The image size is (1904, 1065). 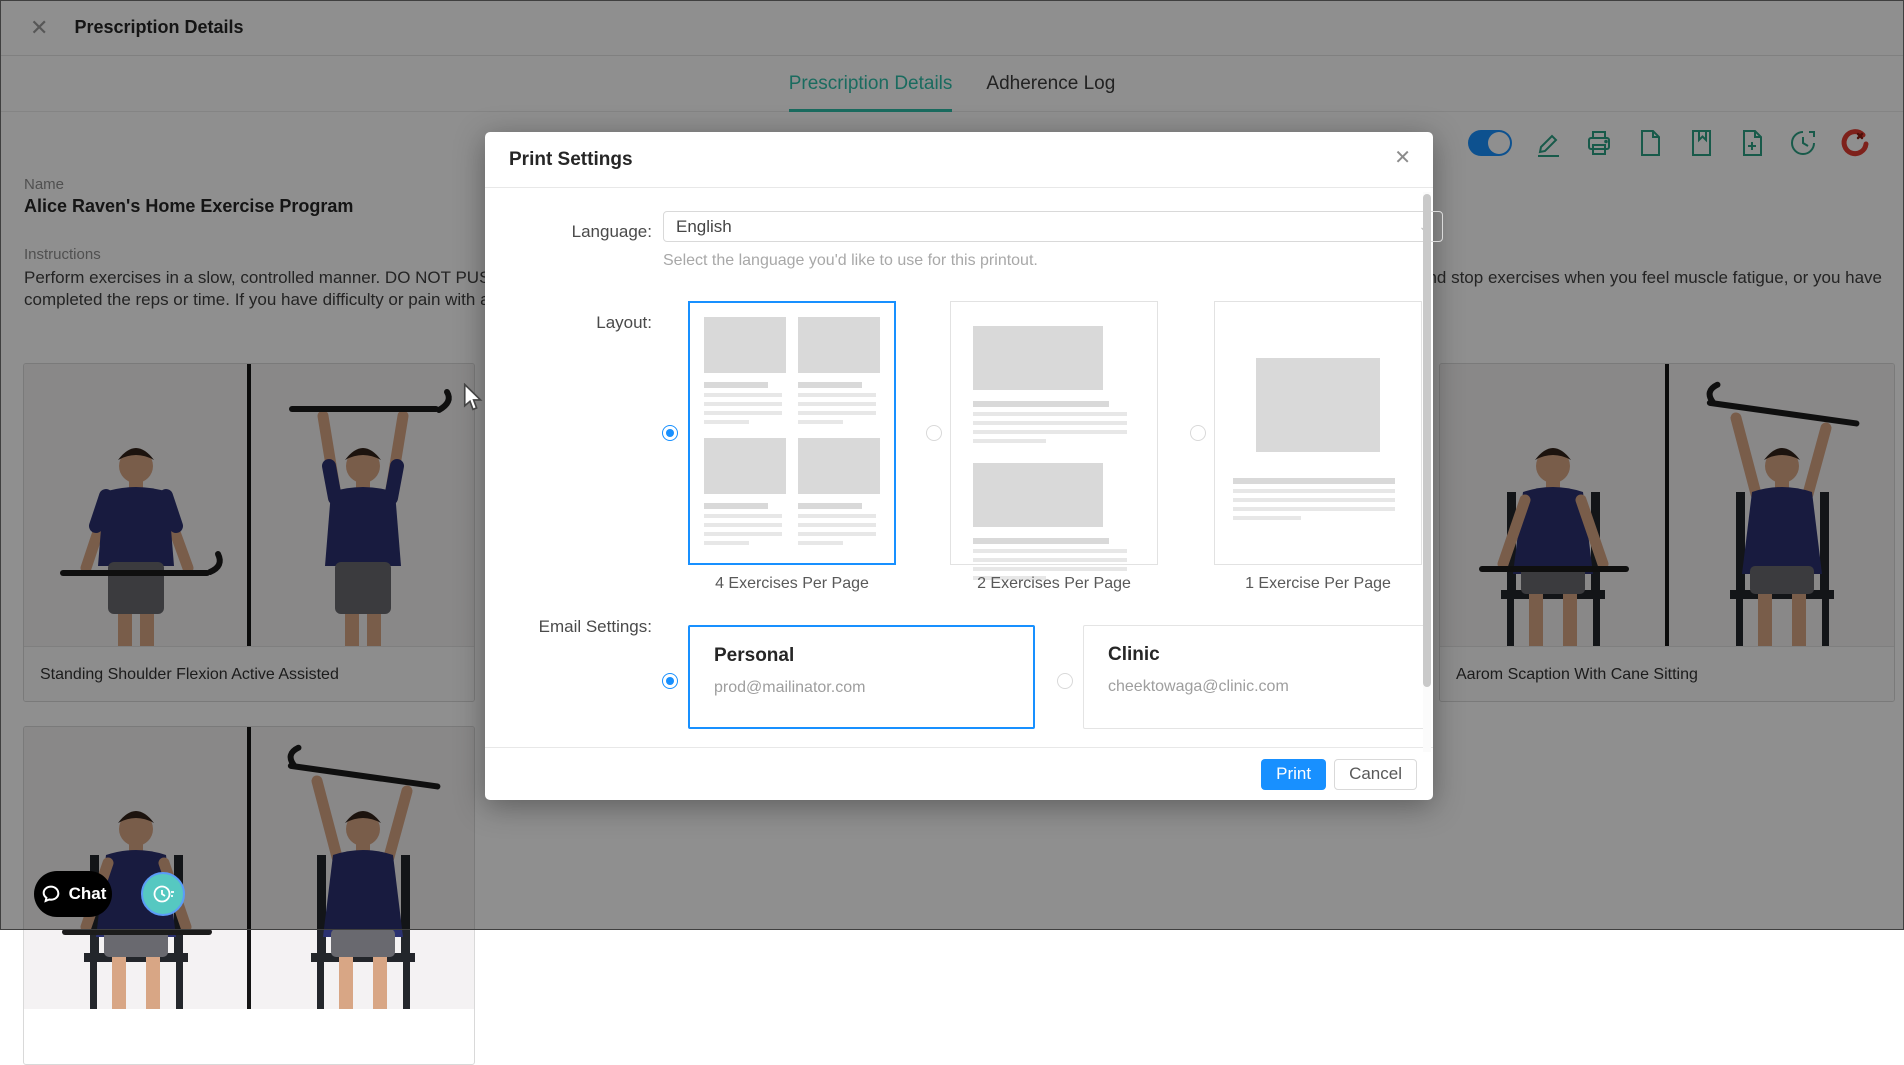 What do you see at coordinates (934, 433) in the screenshot?
I see `layout-radio-2-per-page` at bounding box center [934, 433].